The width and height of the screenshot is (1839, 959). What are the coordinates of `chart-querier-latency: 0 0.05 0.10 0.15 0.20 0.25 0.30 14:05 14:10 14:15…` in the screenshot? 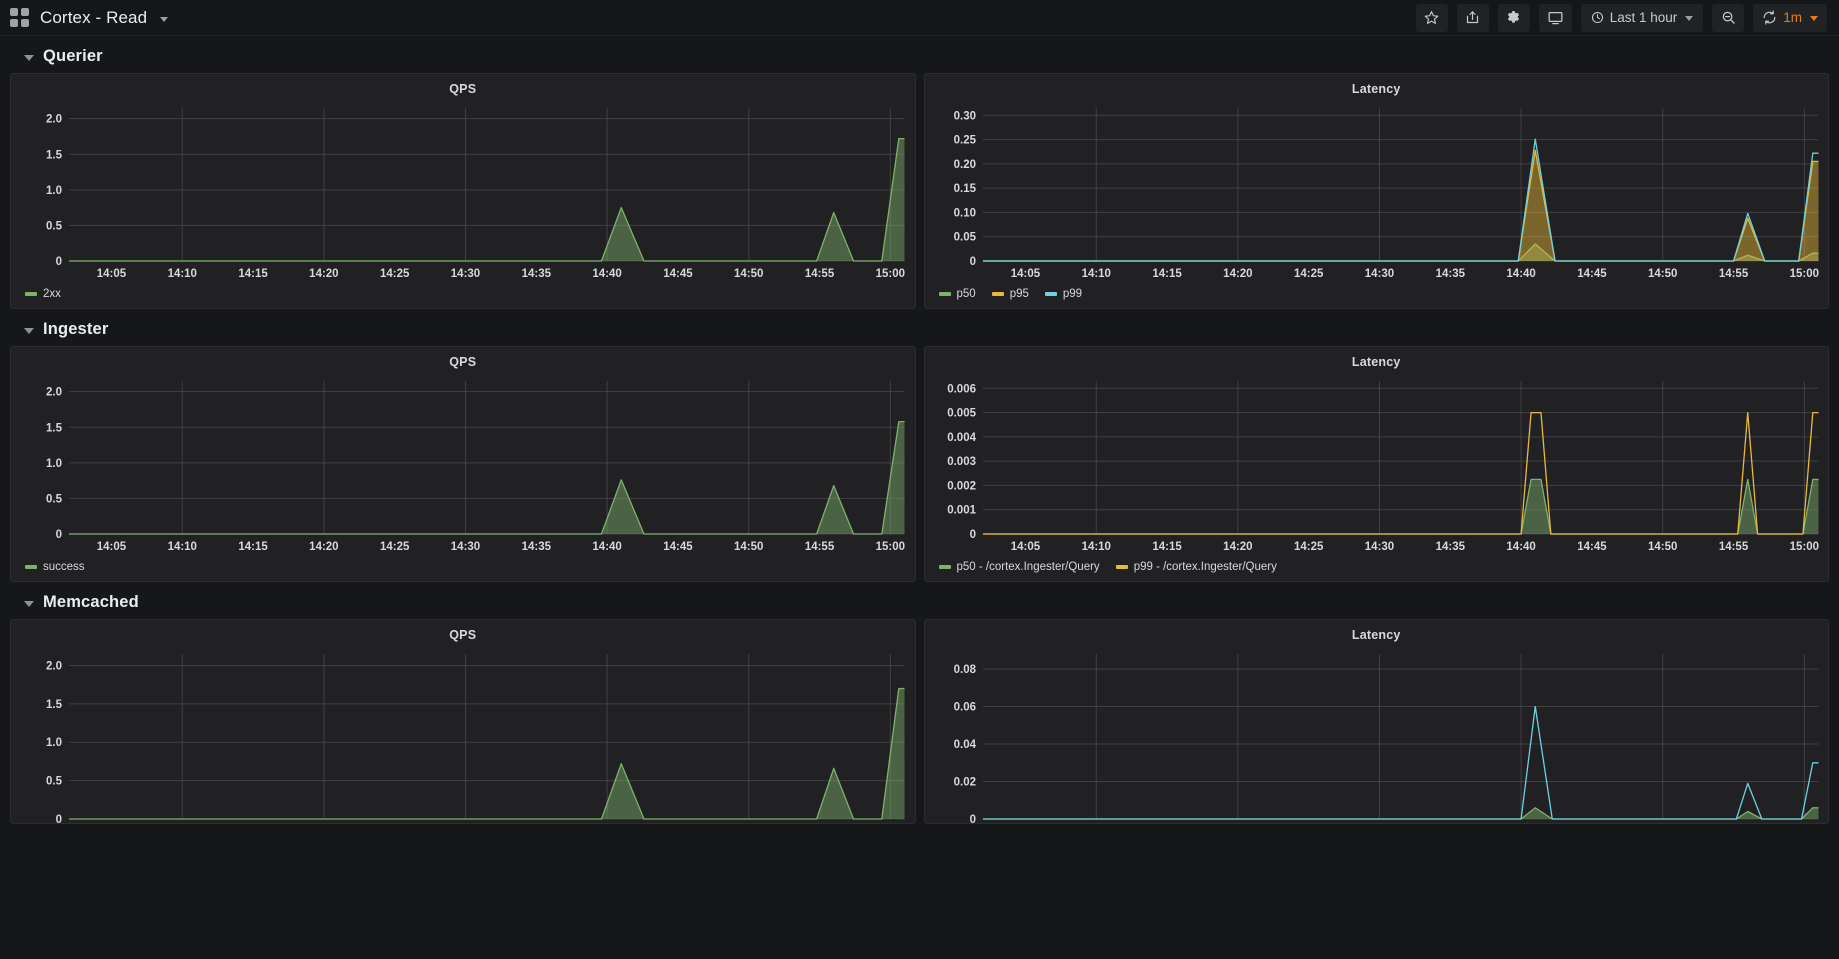 It's located at (1377, 191).